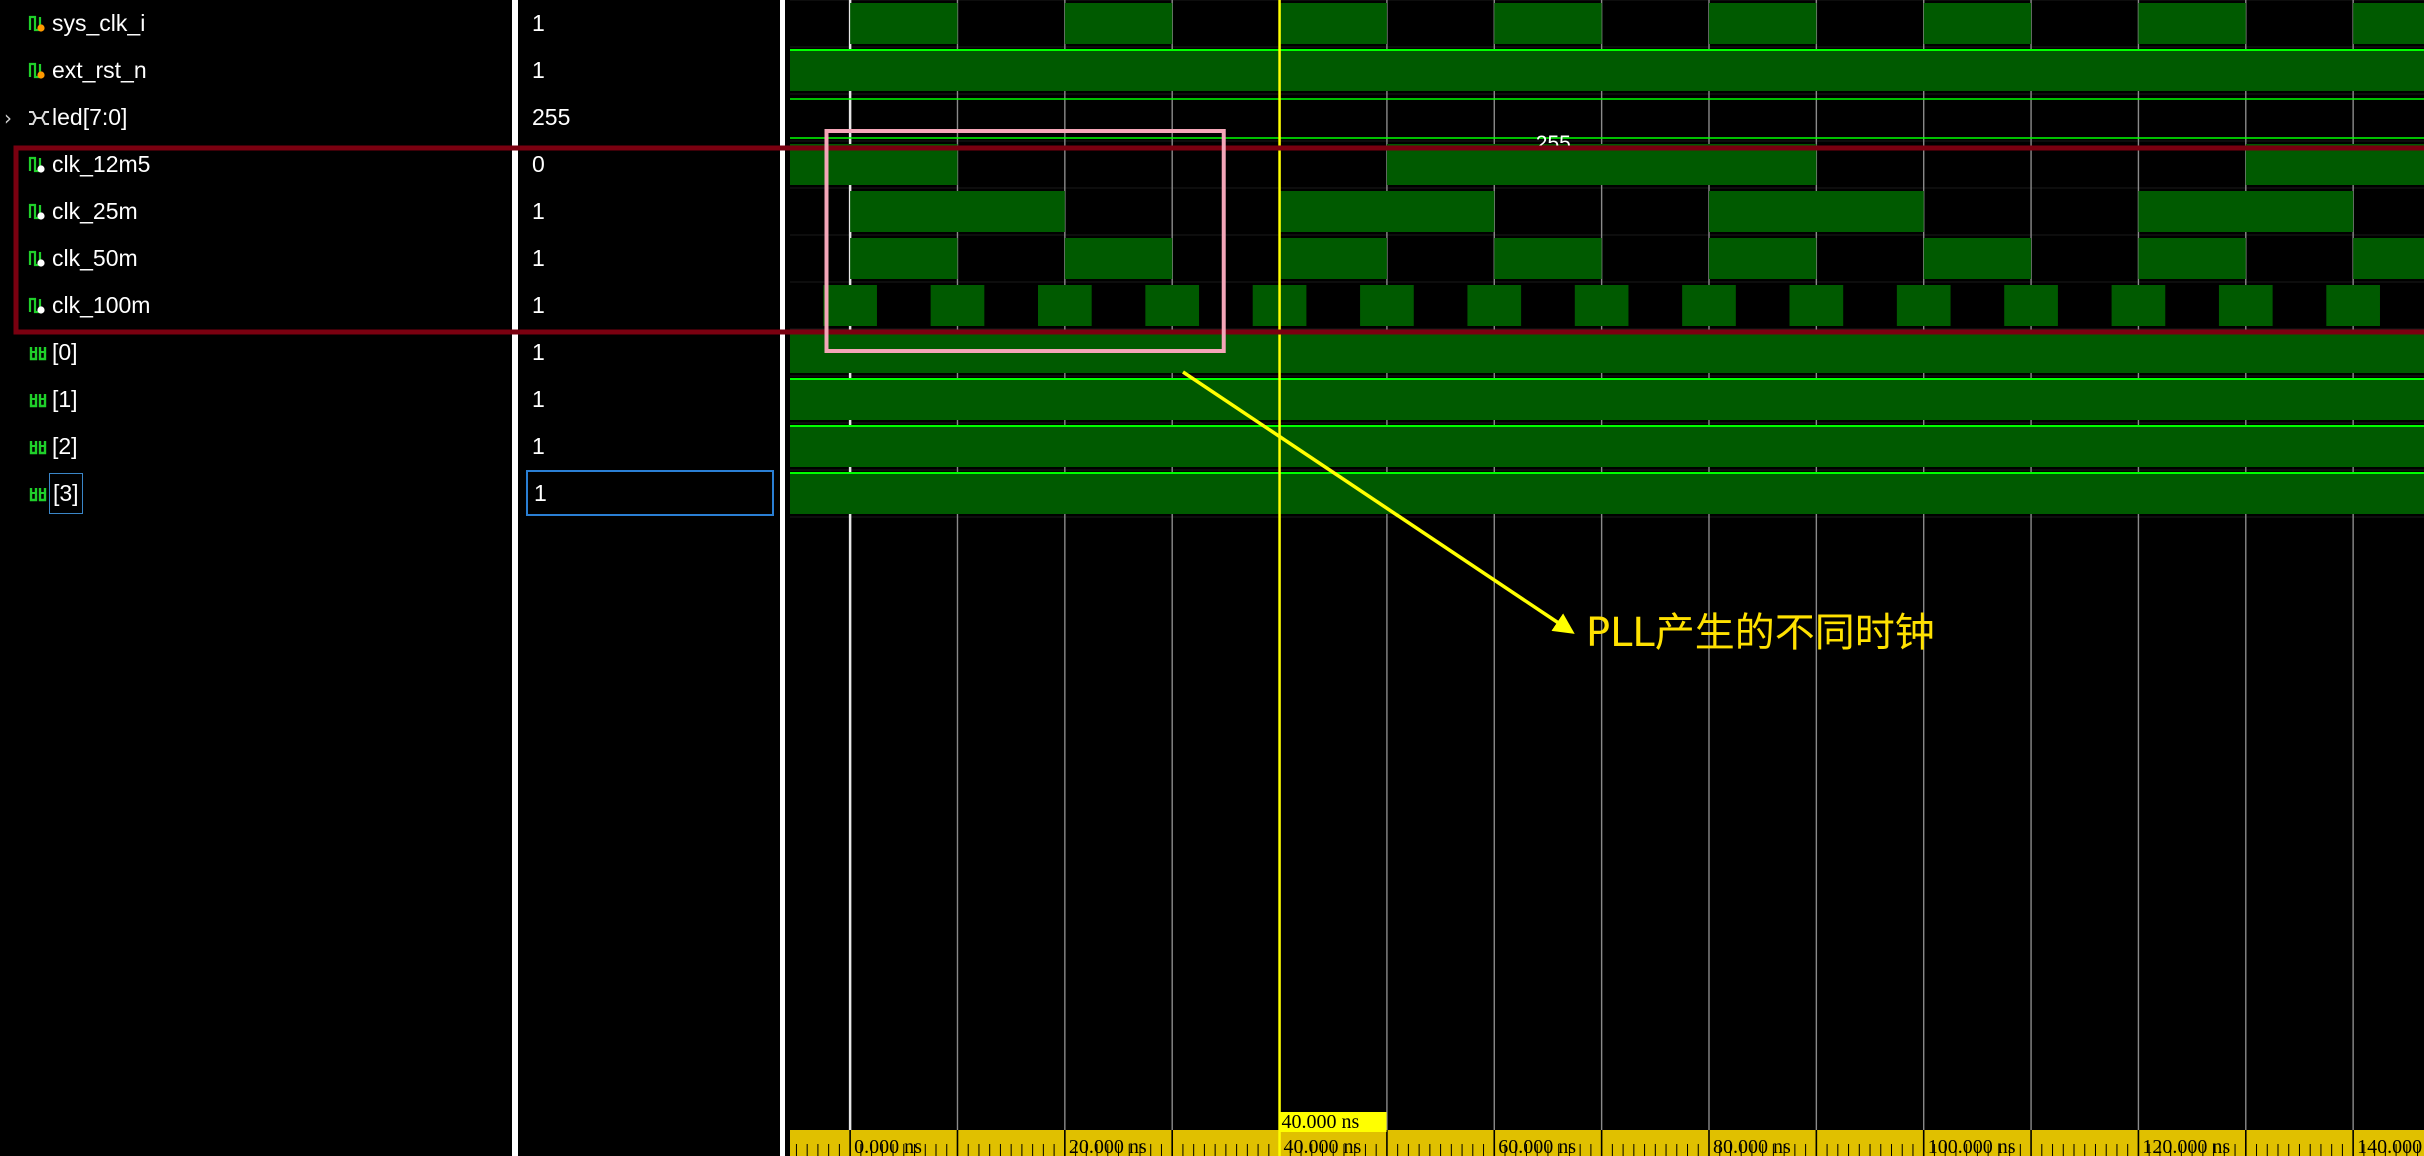 The width and height of the screenshot is (2424, 1156). What do you see at coordinates (2186, 1146) in the screenshot?
I see `tick-label: 120.000 ns` at bounding box center [2186, 1146].